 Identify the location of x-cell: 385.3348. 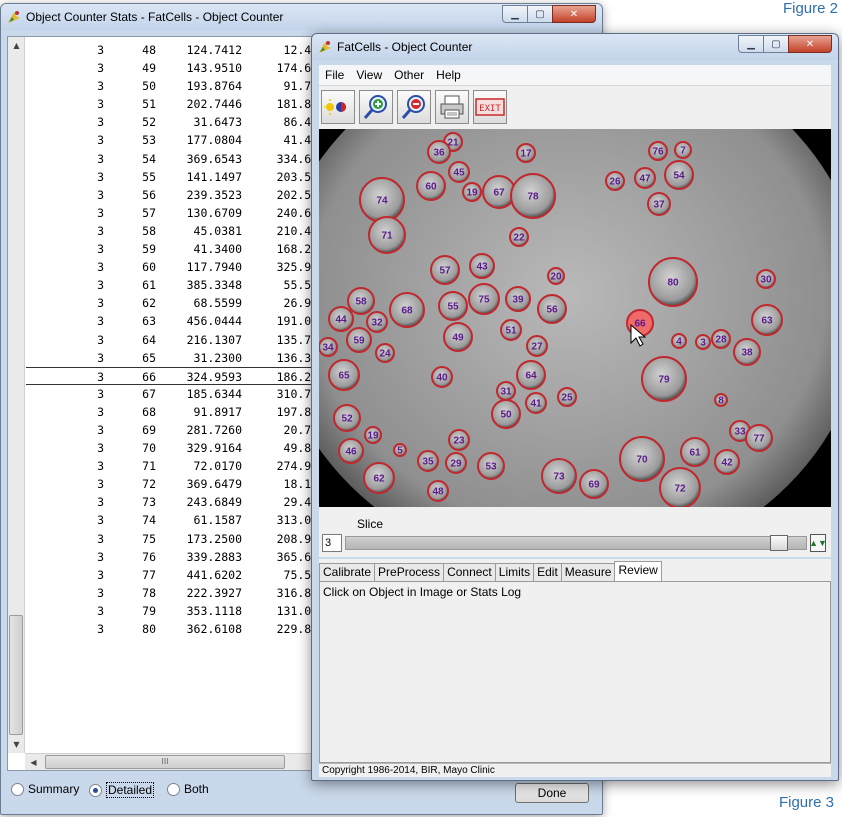
(214, 285).